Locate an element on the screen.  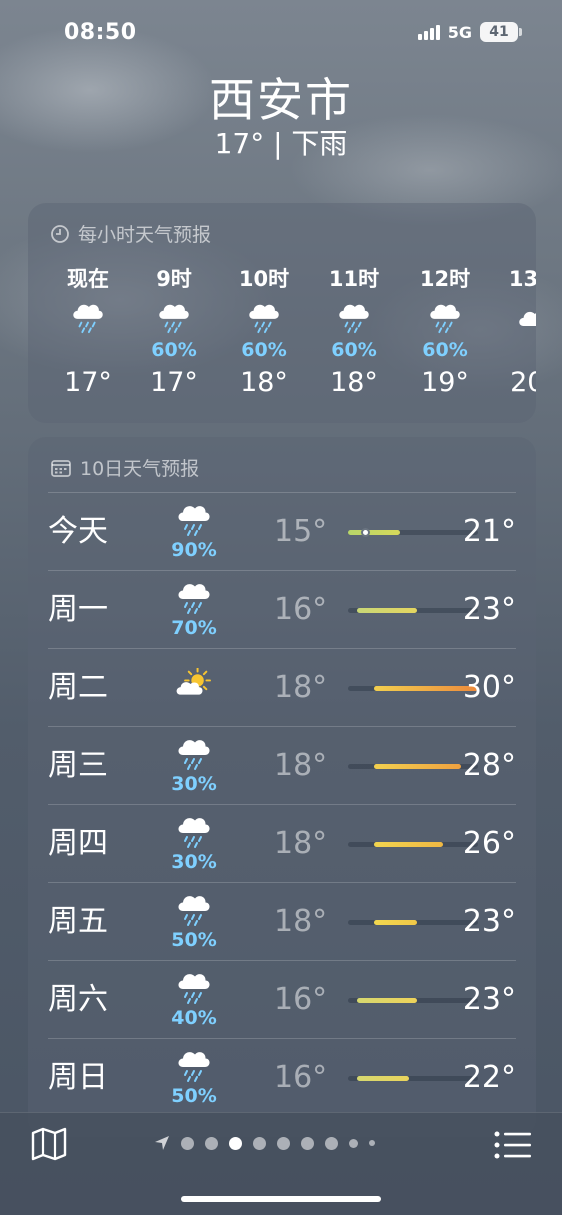
hour-label: 11时 is located at coordinates (354, 279).